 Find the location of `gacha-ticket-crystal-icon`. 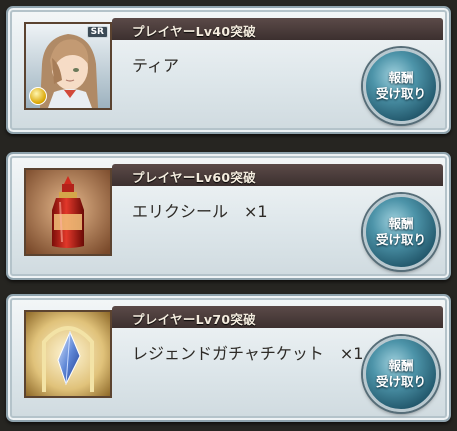

gacha-ticket-crystal-icon is located at coordinates (68, 354).